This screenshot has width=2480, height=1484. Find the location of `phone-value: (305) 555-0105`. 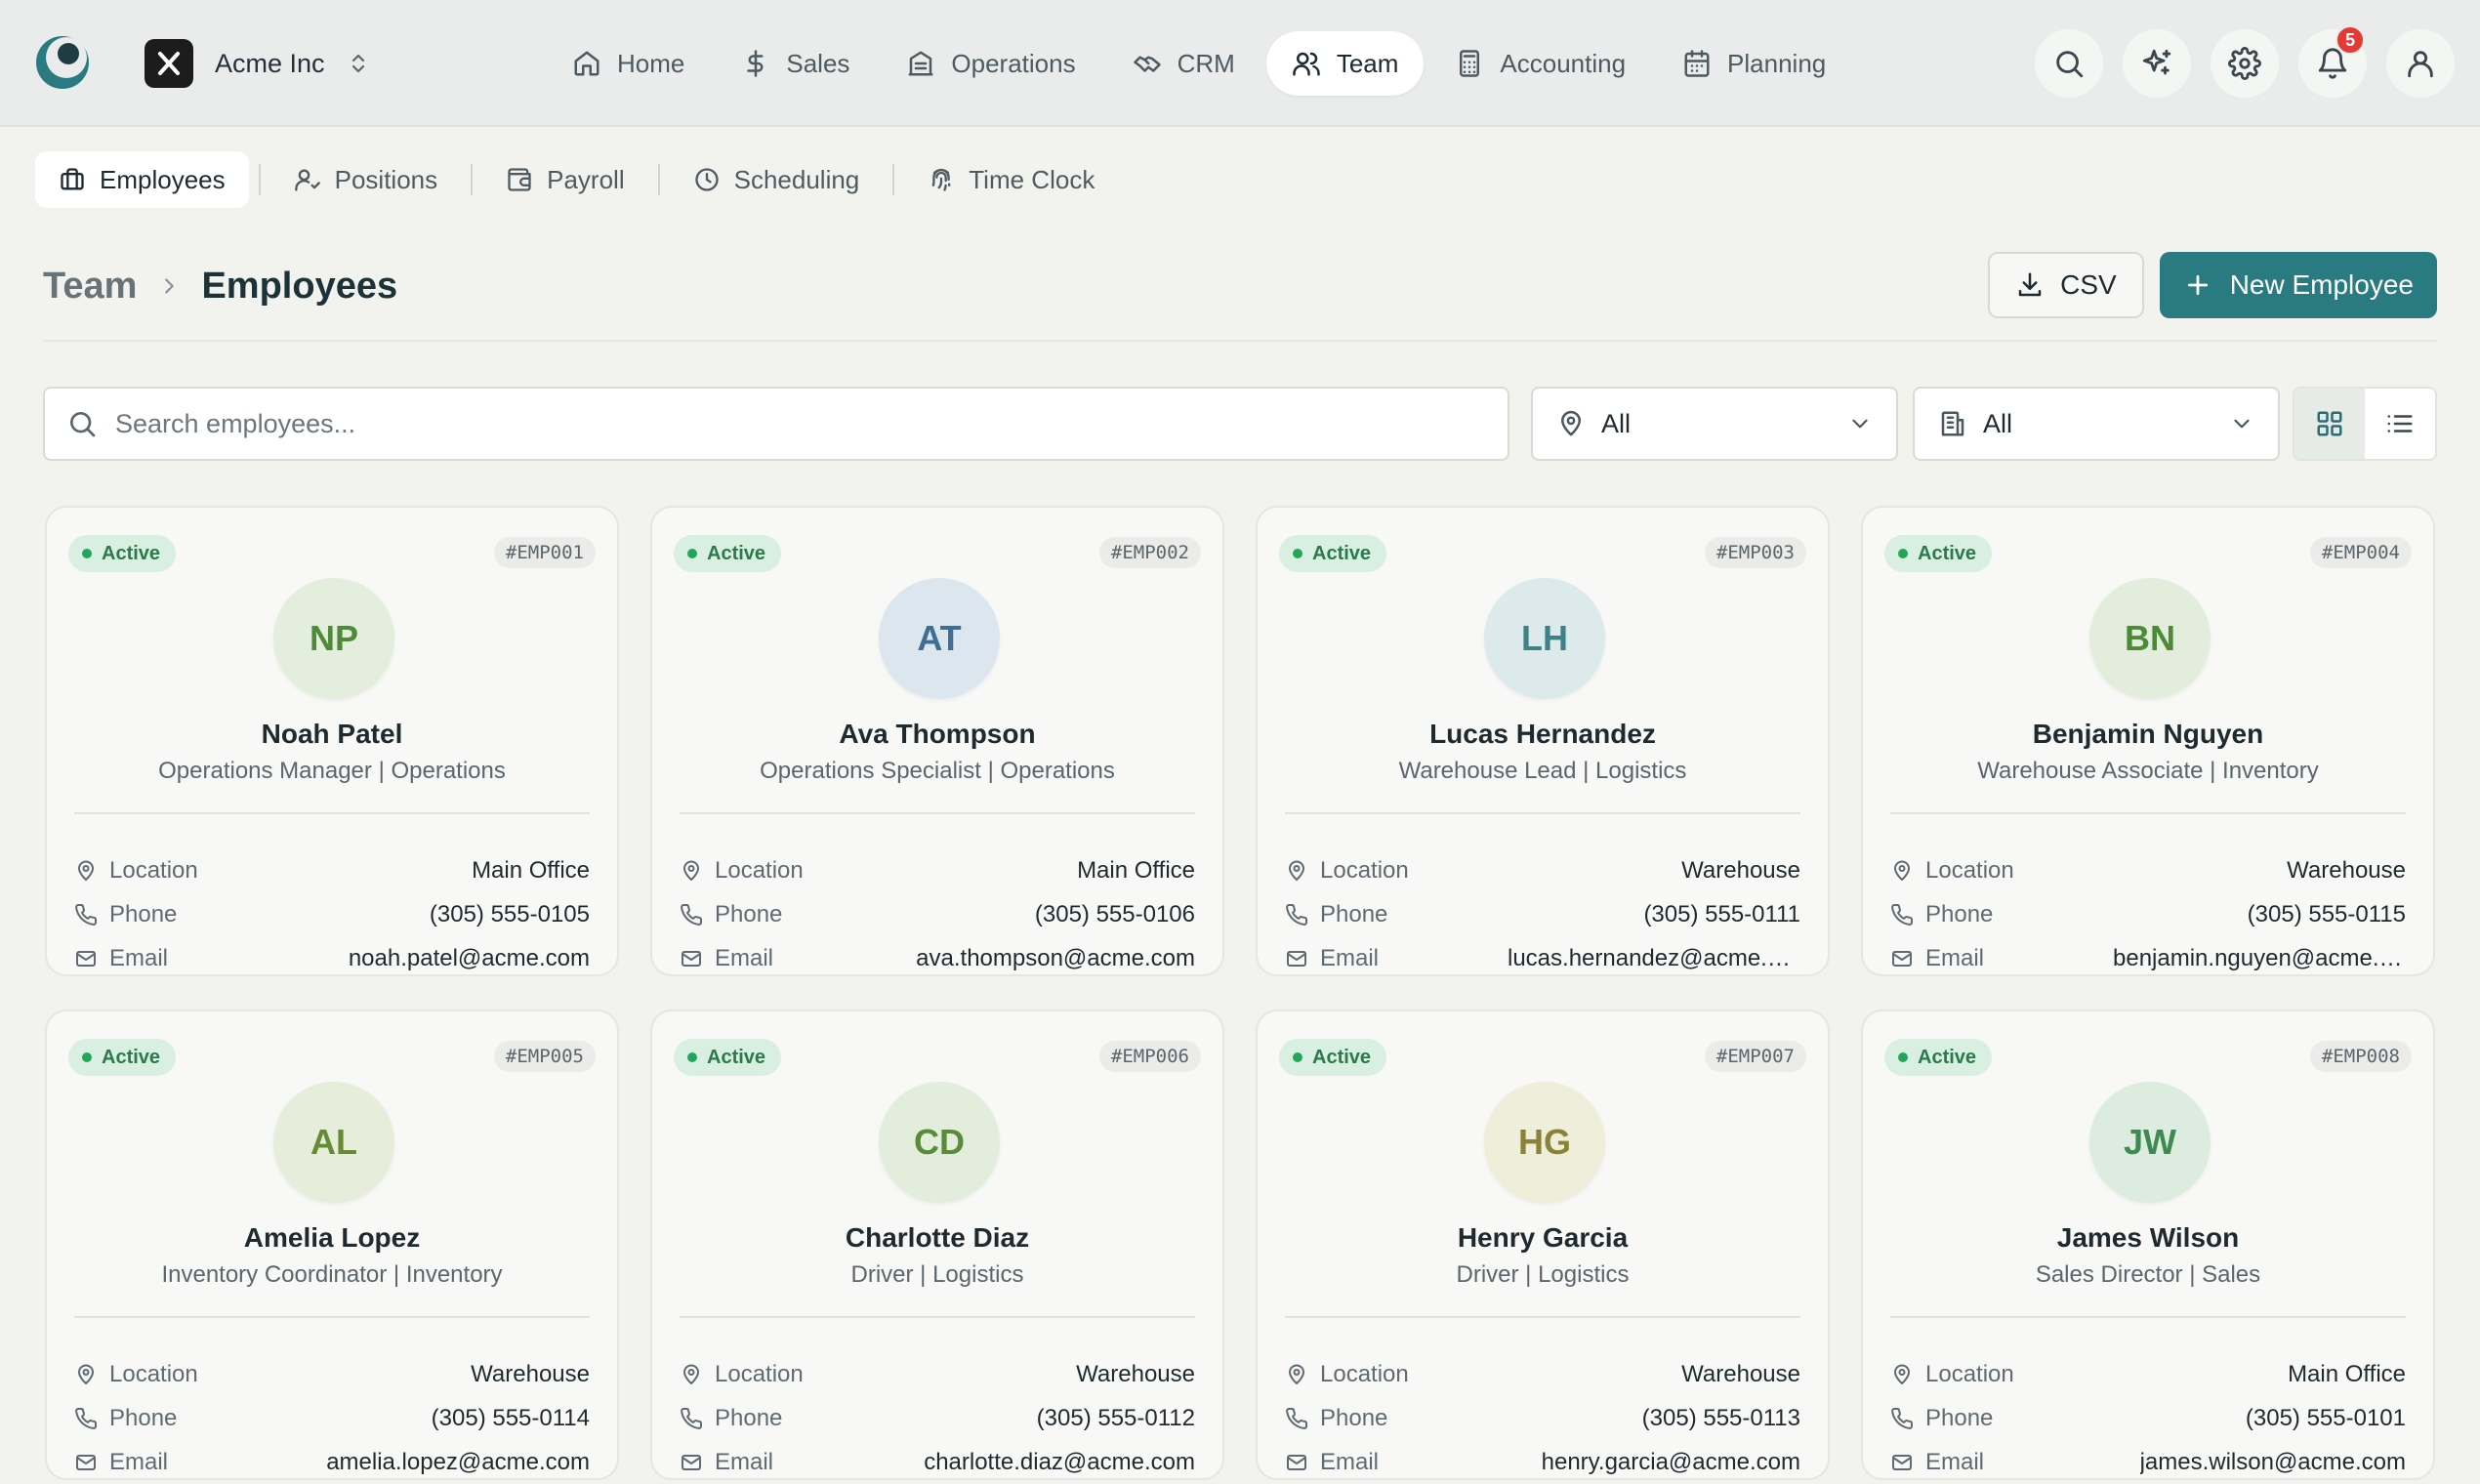

phone-value: (305) 555-0105 is located at coordinates (510, 915).